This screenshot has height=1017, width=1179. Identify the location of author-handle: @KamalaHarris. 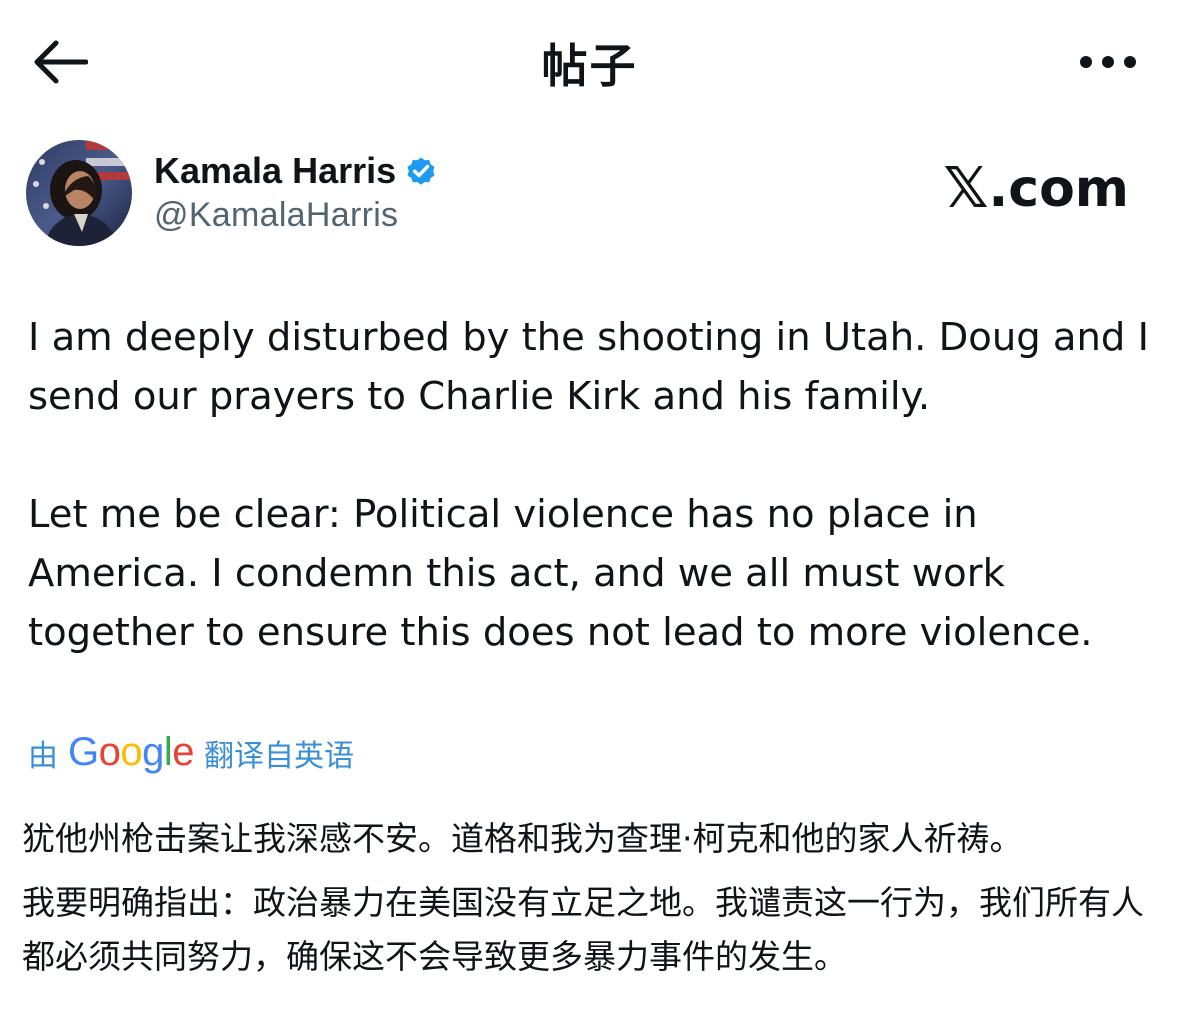
(276, 215).